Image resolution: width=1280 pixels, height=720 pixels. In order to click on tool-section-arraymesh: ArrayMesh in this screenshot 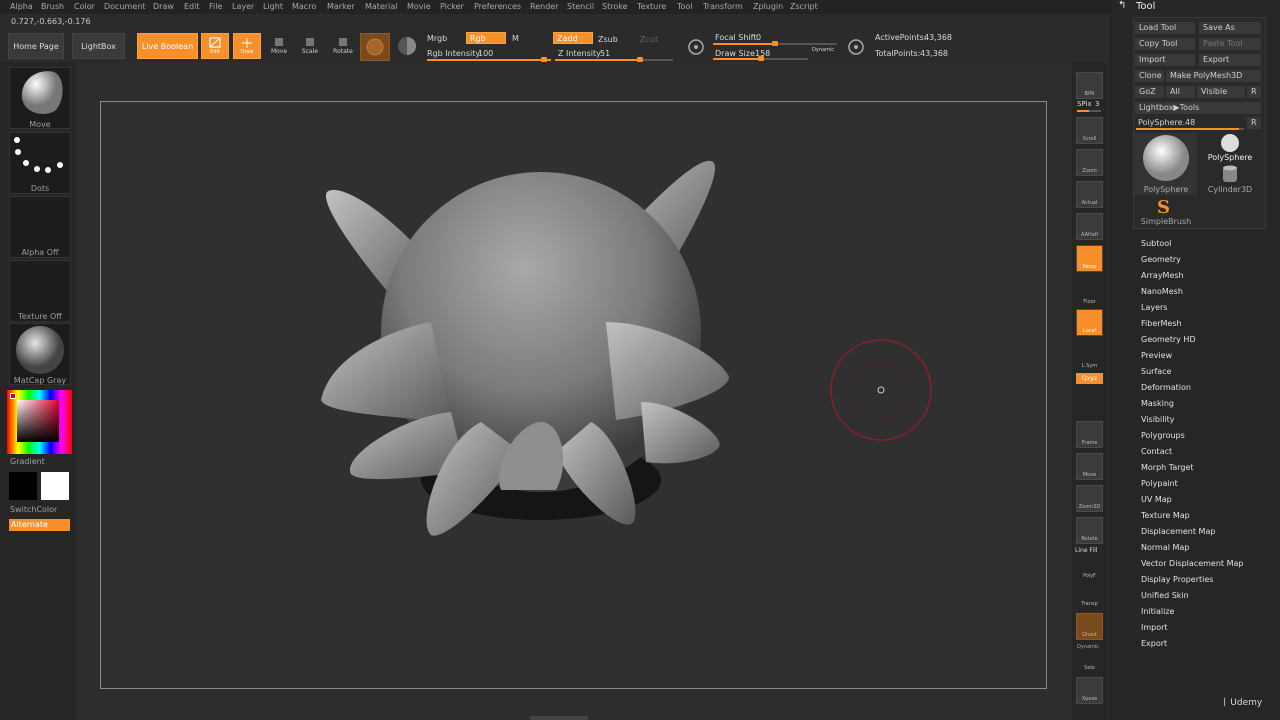, I will do `click(1162, 275)`.